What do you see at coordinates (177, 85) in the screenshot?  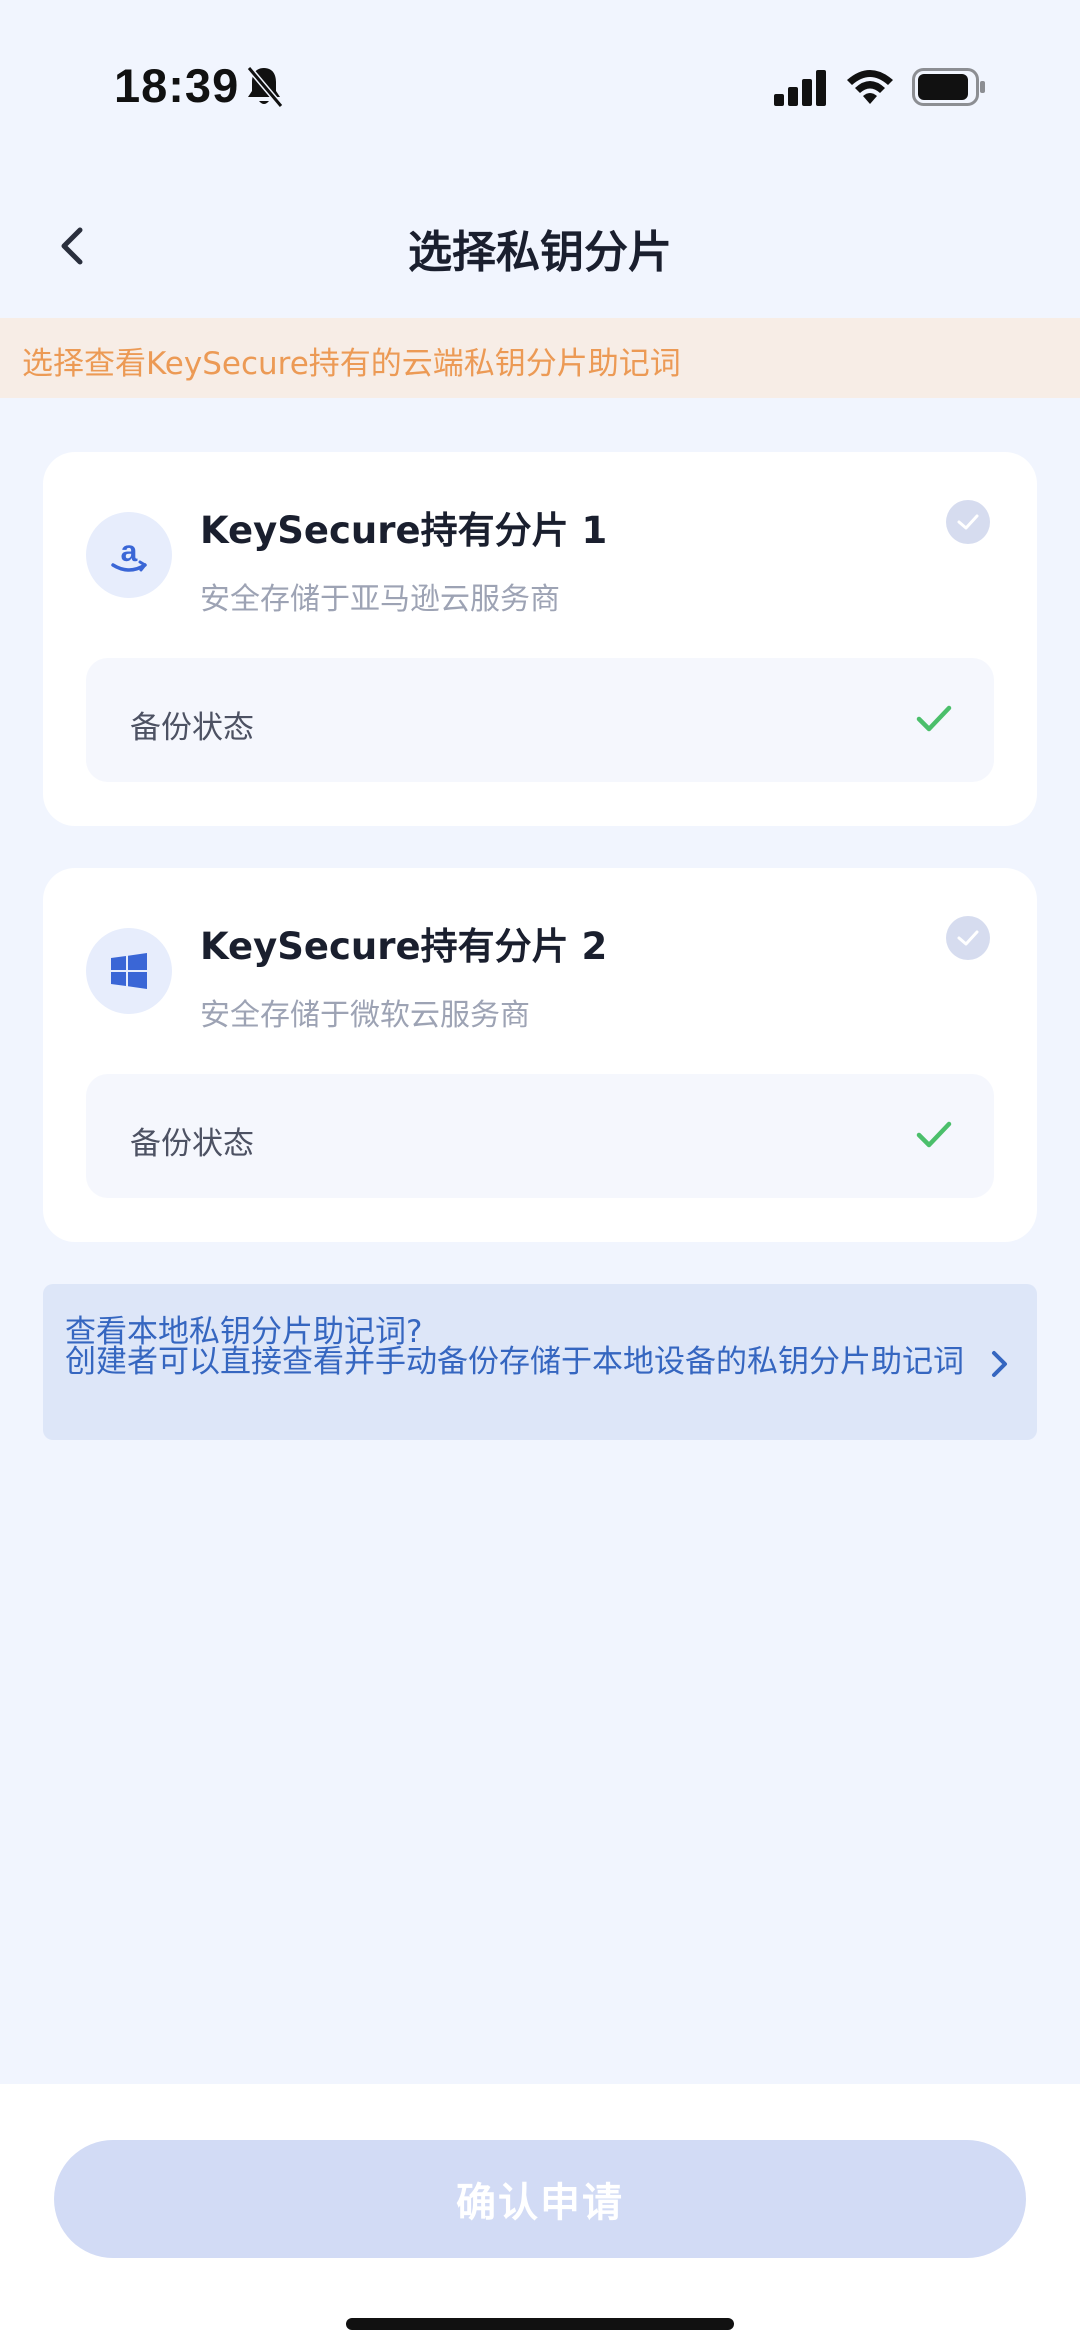 I see `status-time: 18:39` at bounding box center [177, 85].